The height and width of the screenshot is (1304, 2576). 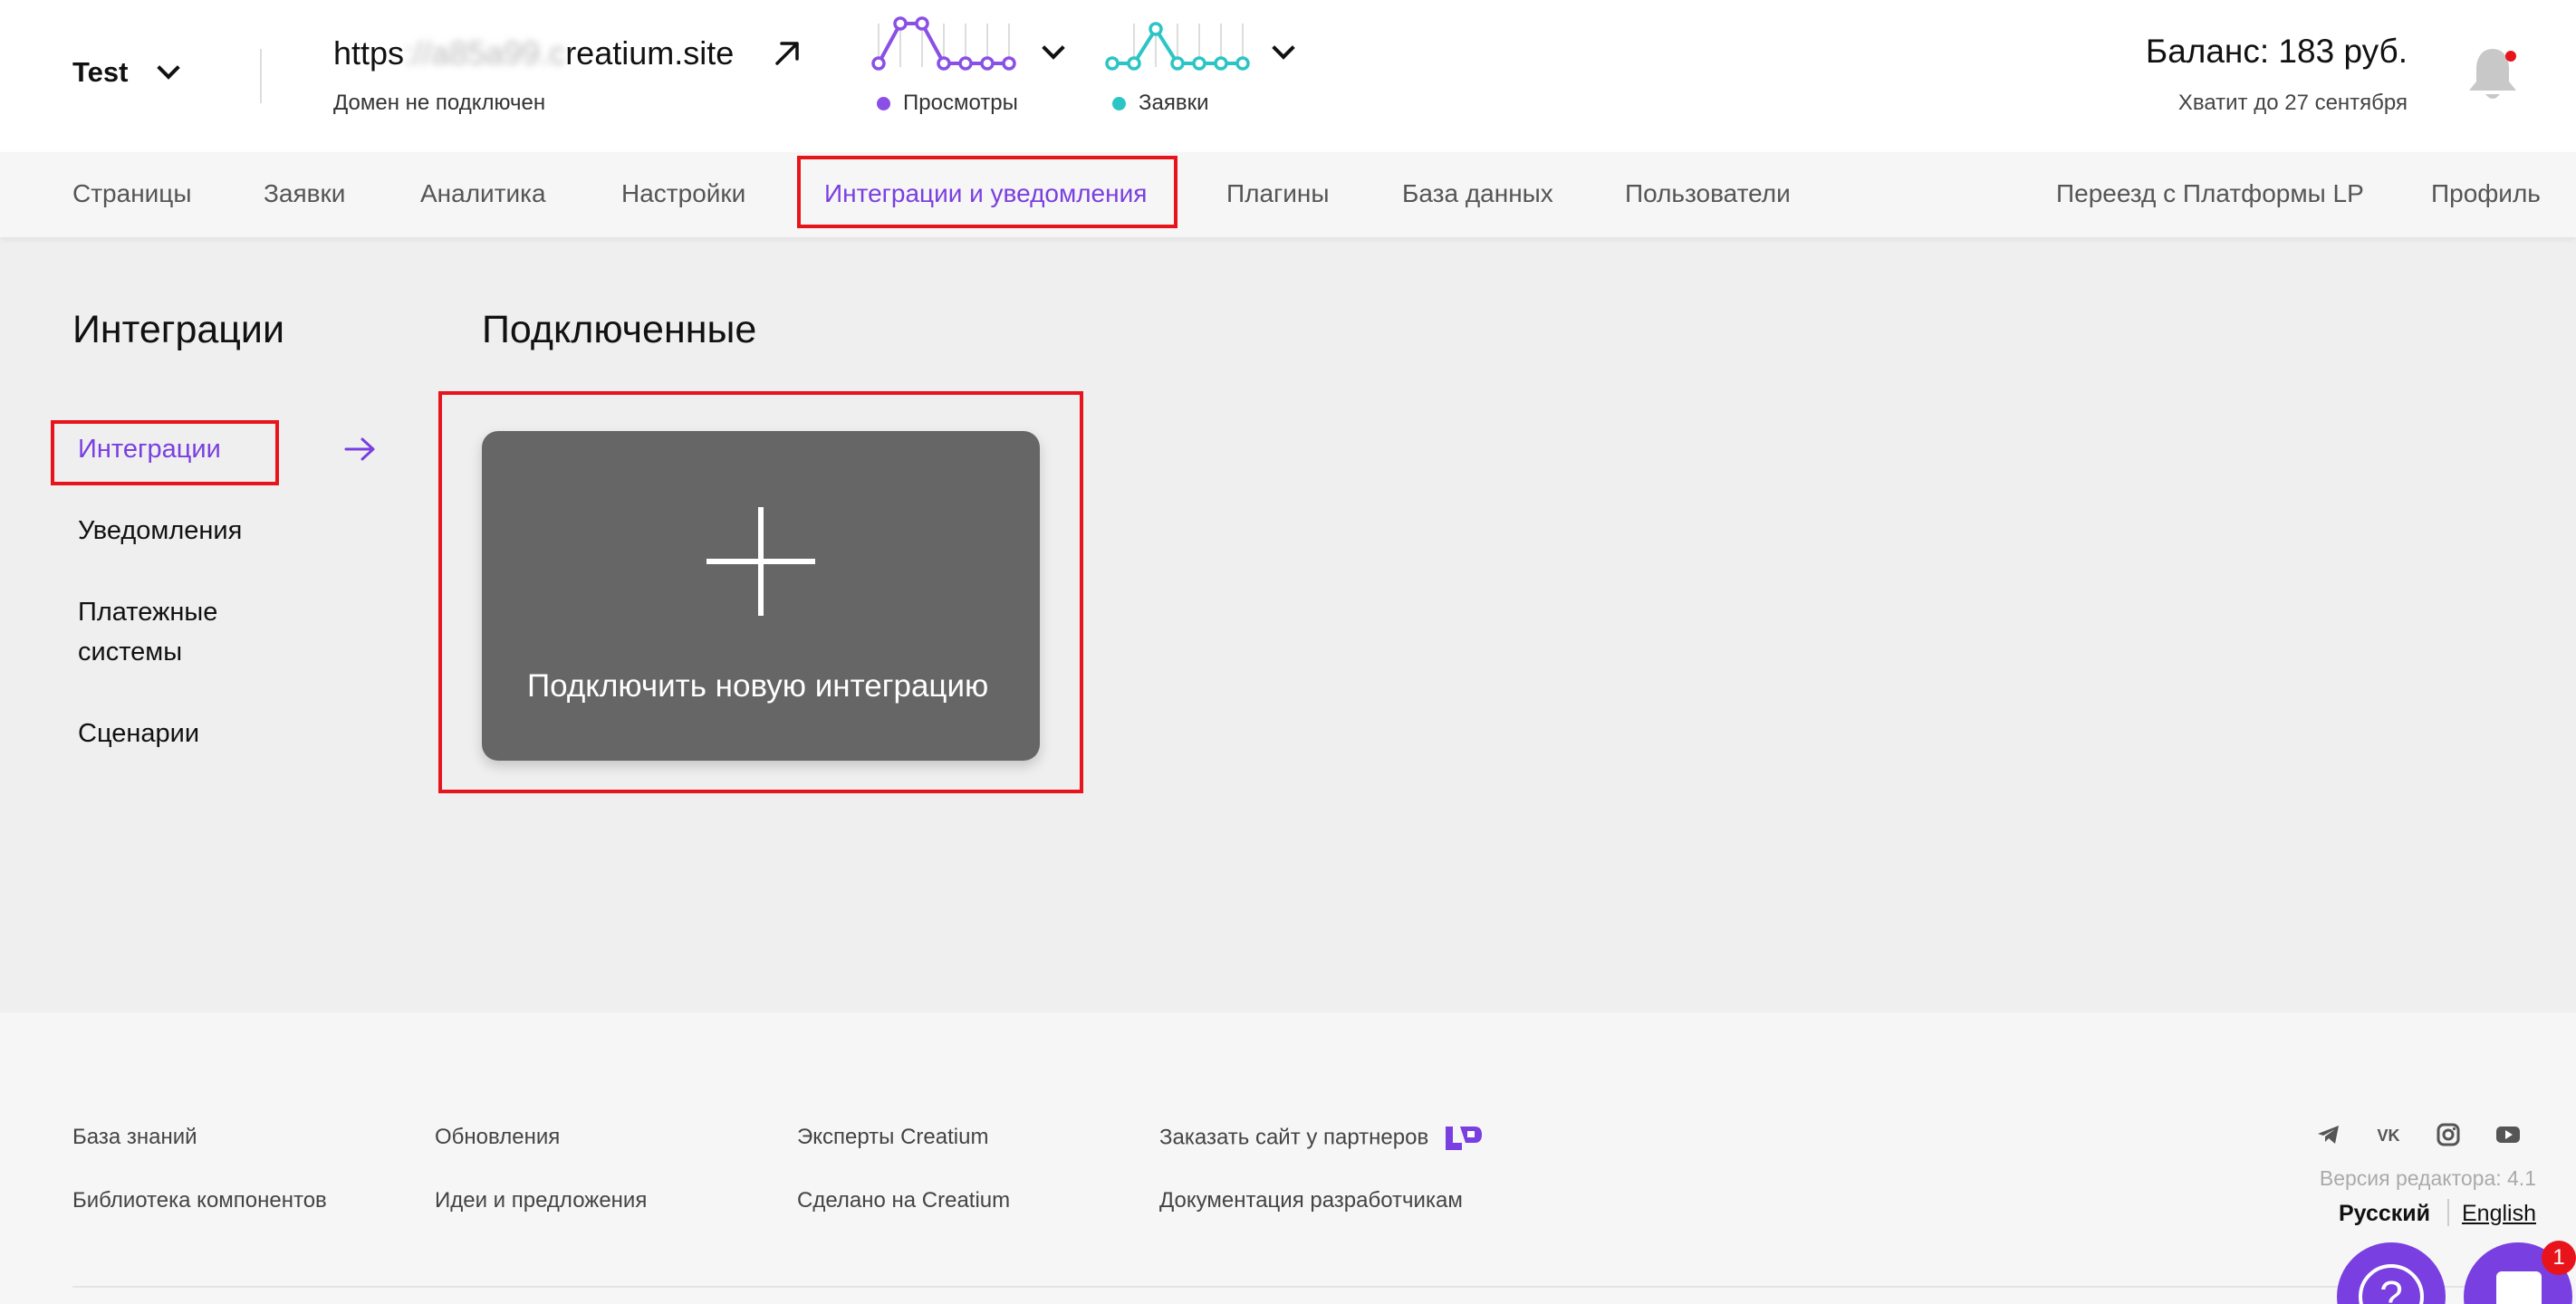 I want to click on footer-updates: Обновления, so click(x=497, y=1137).